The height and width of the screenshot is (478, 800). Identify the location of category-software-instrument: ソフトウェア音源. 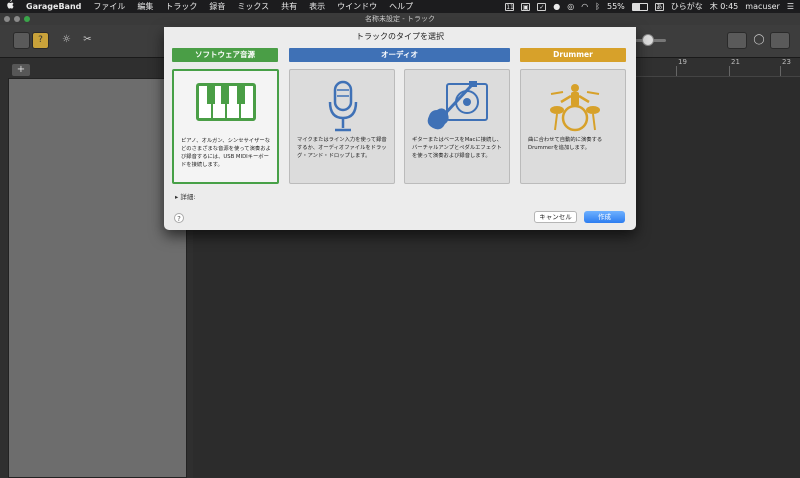
(225, 55).